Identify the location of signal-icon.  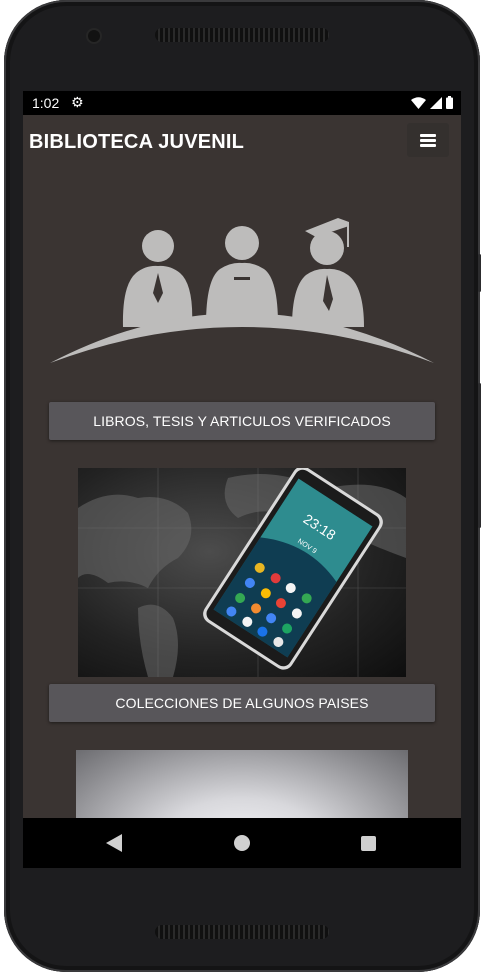
(436, 102).